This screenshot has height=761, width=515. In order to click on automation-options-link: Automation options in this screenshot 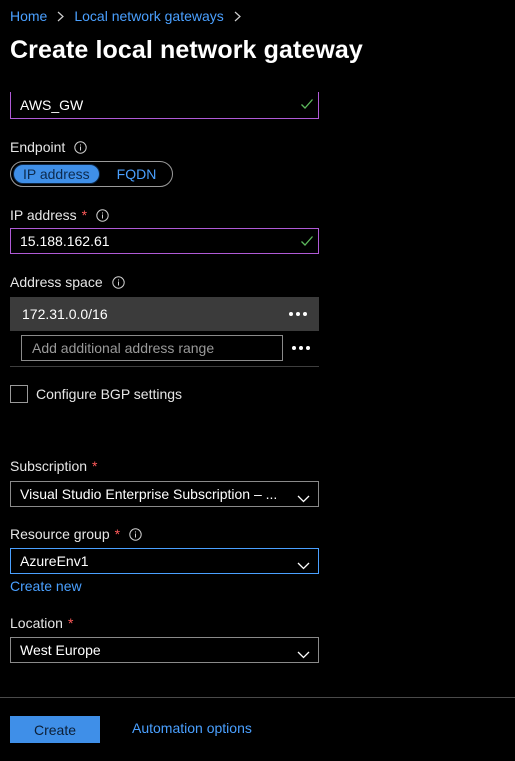, I will do `click(192, 728)`.